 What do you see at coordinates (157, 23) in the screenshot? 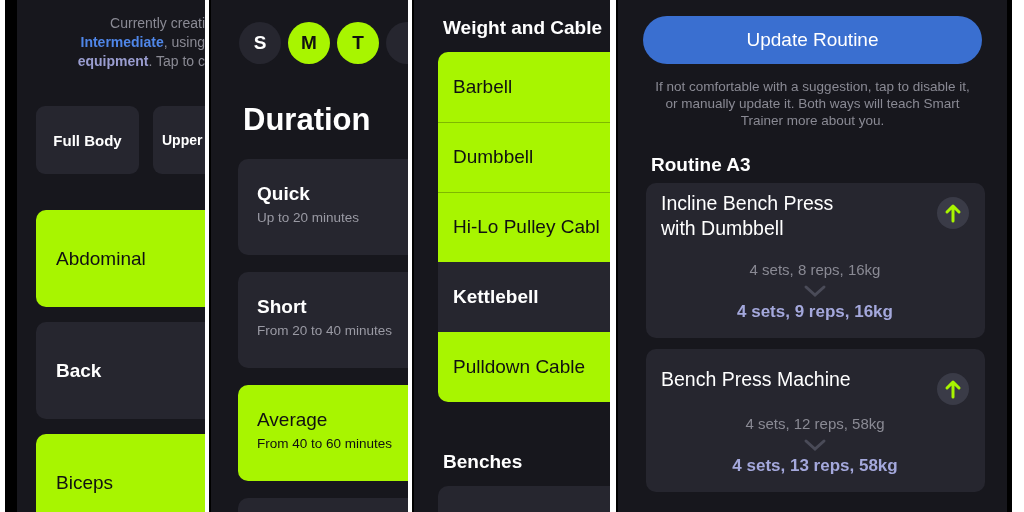
I see `intro-text-line: Currently creati` at bounding box center [157, 23].